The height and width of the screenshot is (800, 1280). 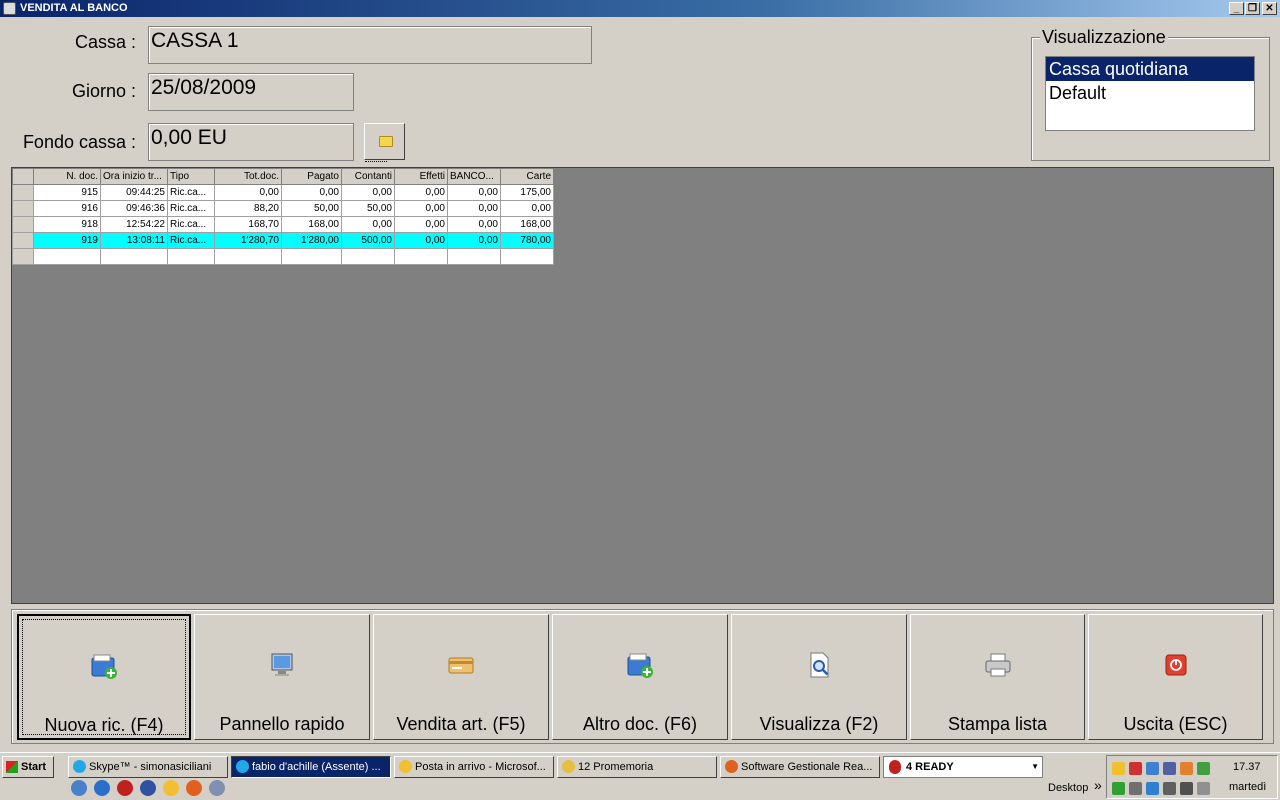 I want to click on cell: 780,00, so click(x=527, y=240).